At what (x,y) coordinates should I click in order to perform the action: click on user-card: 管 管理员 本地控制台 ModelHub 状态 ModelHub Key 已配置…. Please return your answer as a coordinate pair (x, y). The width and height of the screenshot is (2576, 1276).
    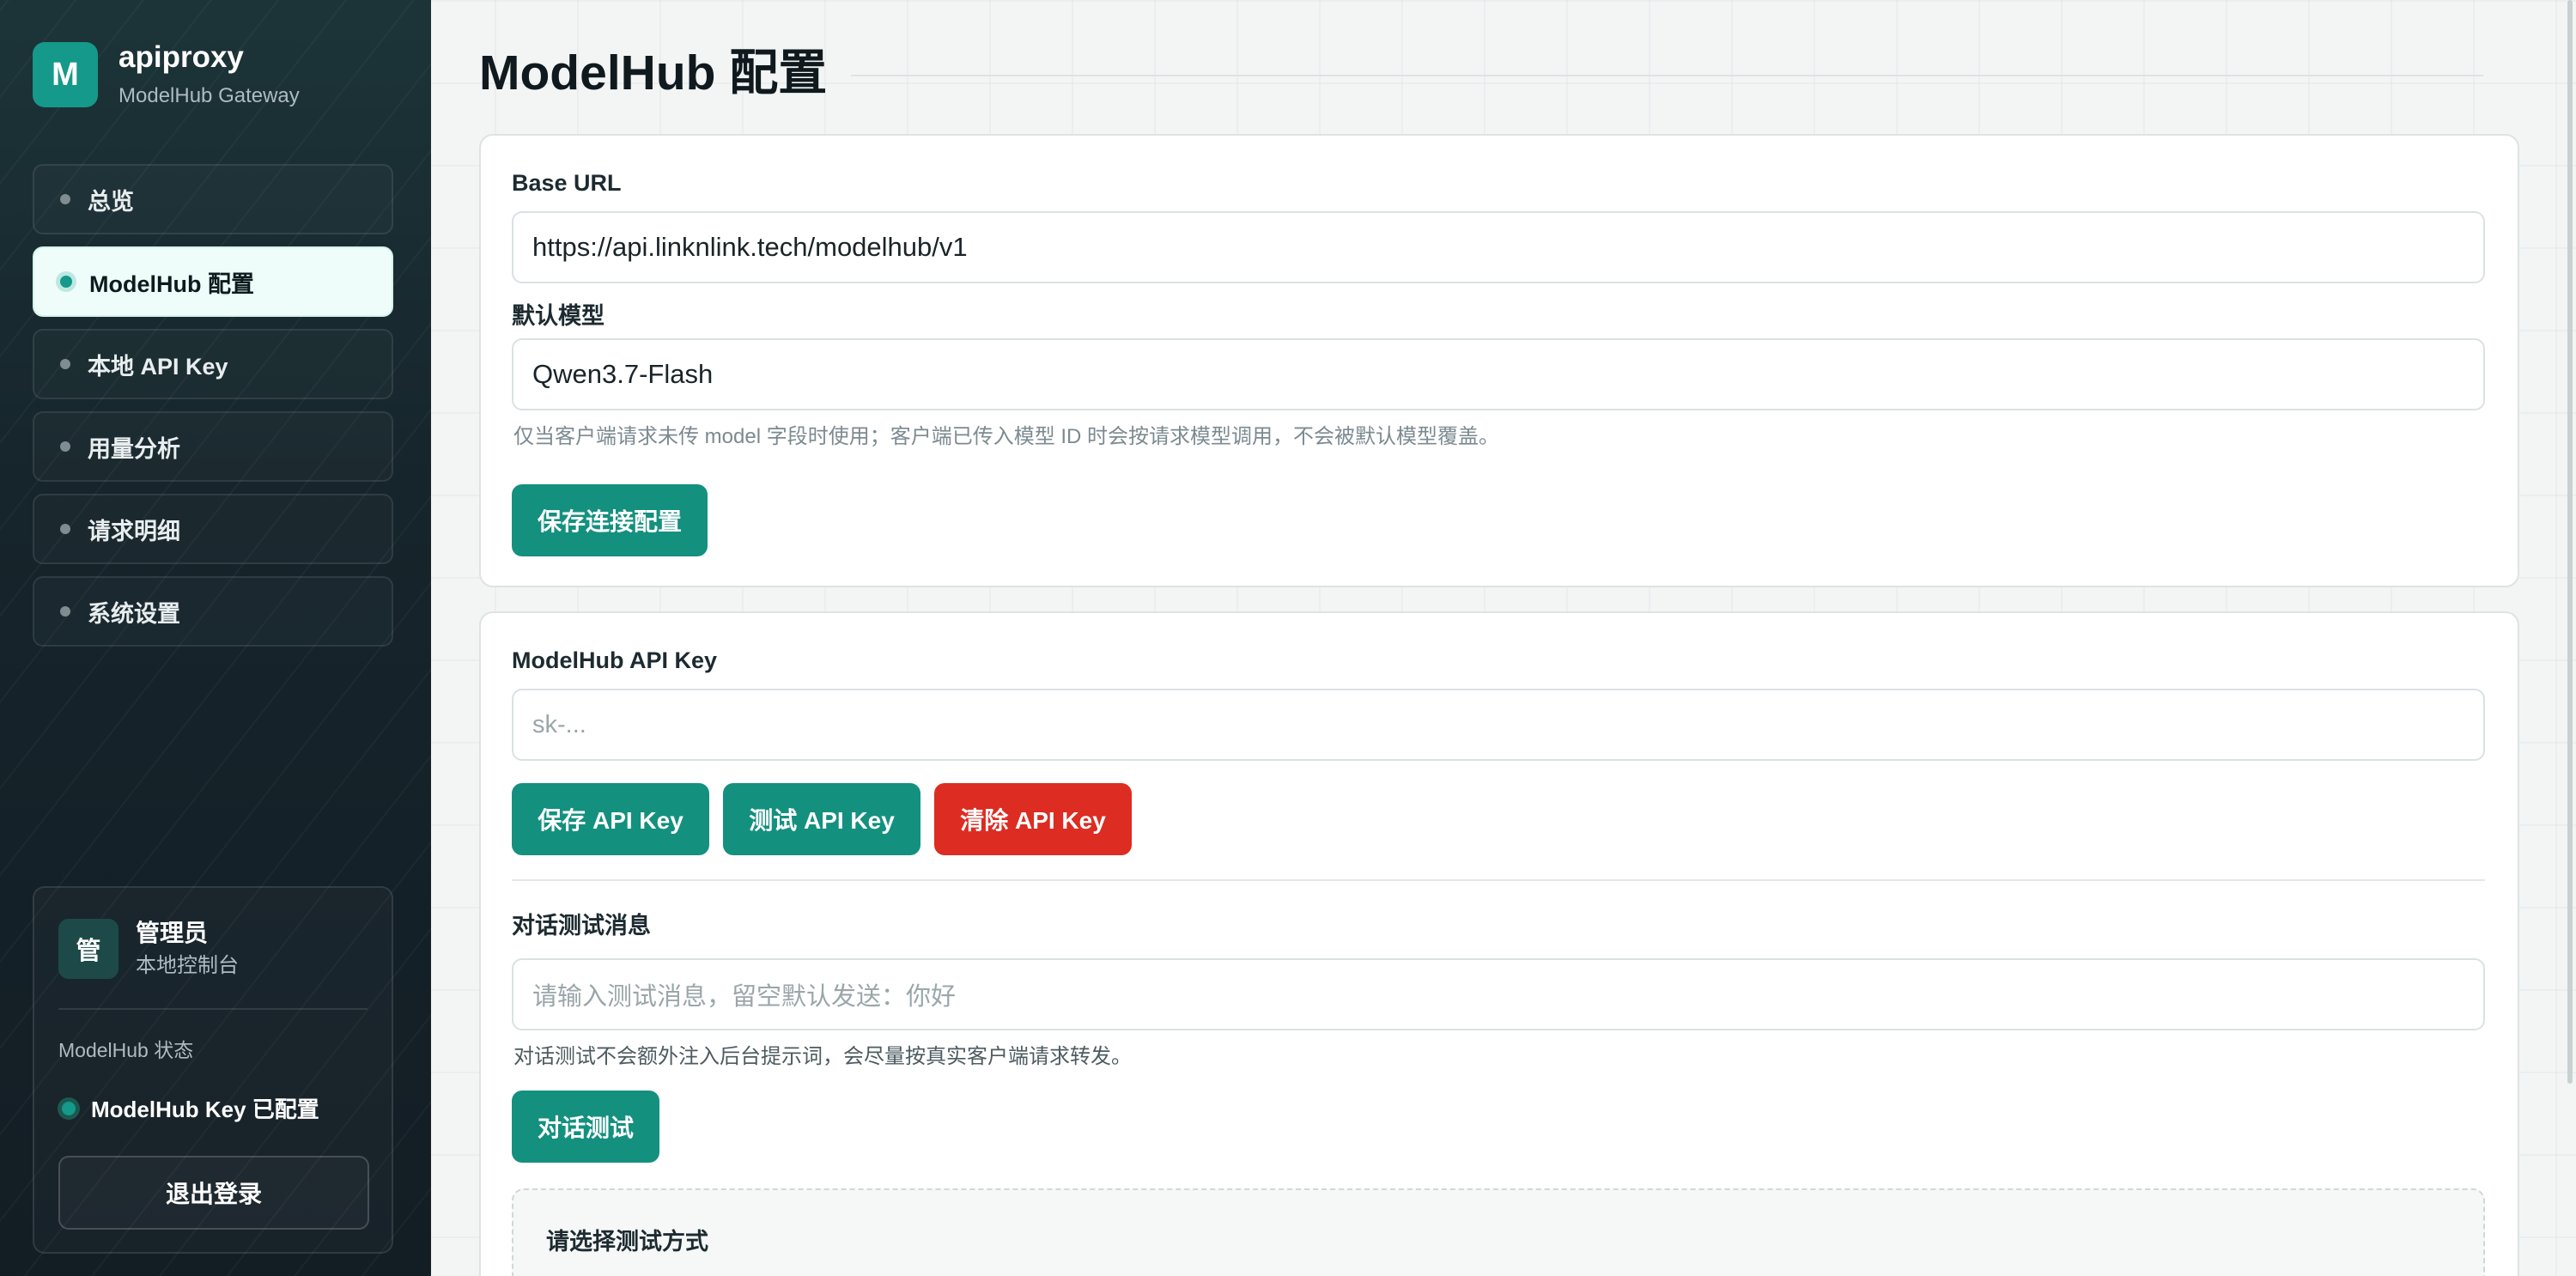
    Looking at the image, I should click on (213, 1070).